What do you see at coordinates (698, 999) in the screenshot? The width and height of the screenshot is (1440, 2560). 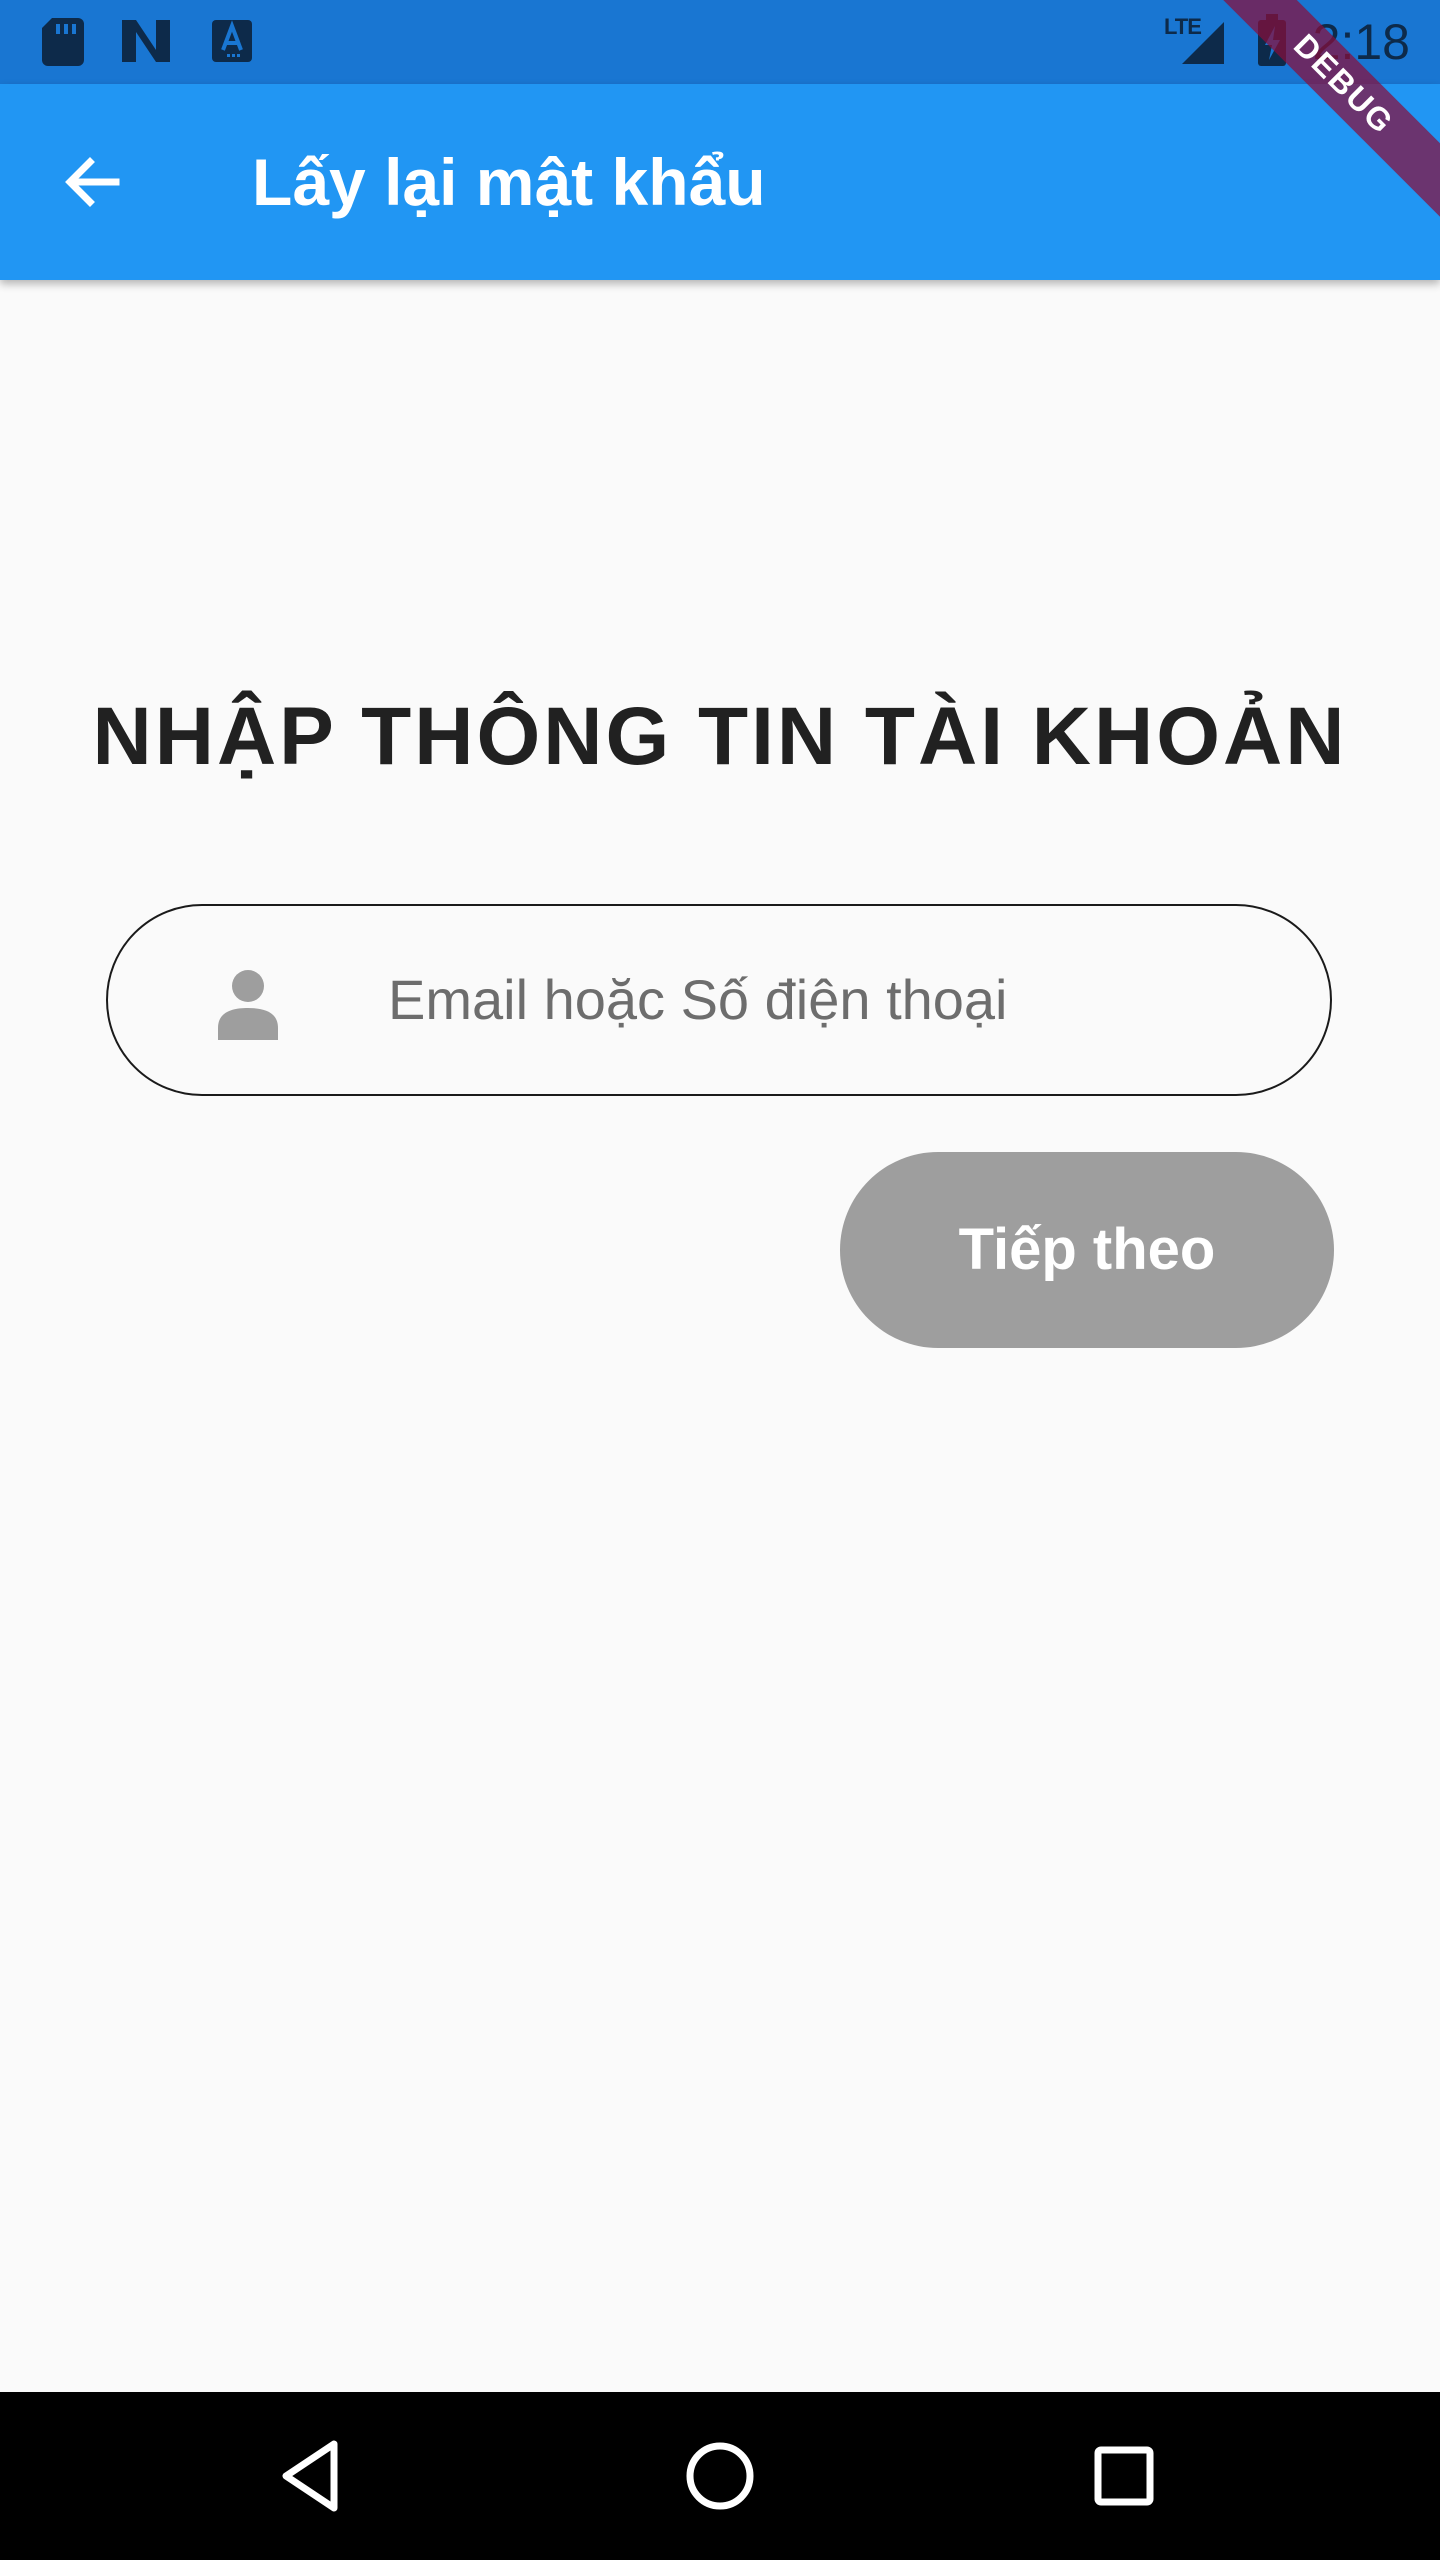 I see `account-input-placeholder: Email hoặc Số điện thoại` at bounding box center [698, 999].